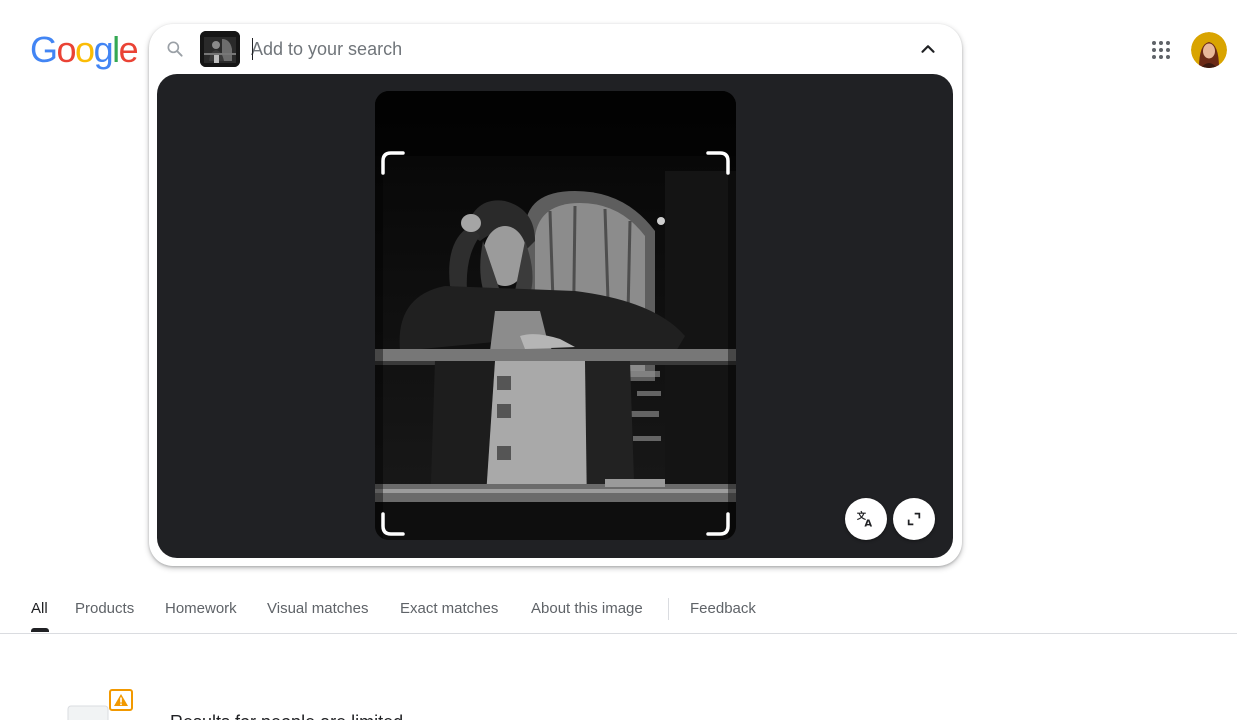 This screenshot has width=1237, height=720. Describe the element at coordinates (723, 608) in the screenshot. I see `feedback-link: Feedback` at that location.